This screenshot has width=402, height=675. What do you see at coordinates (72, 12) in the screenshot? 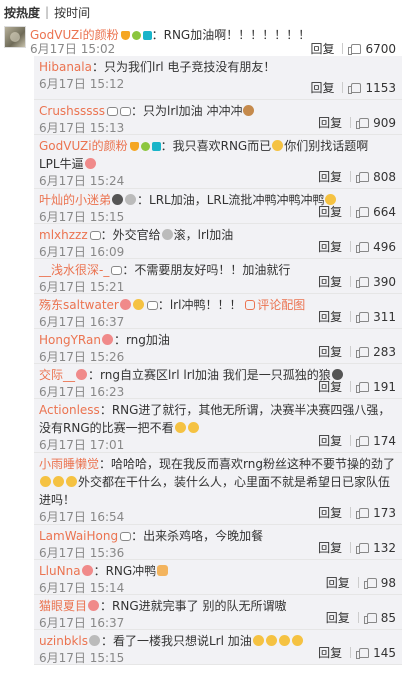
I see `sort-by-time: 按时间` at bounding box center [72, 12].